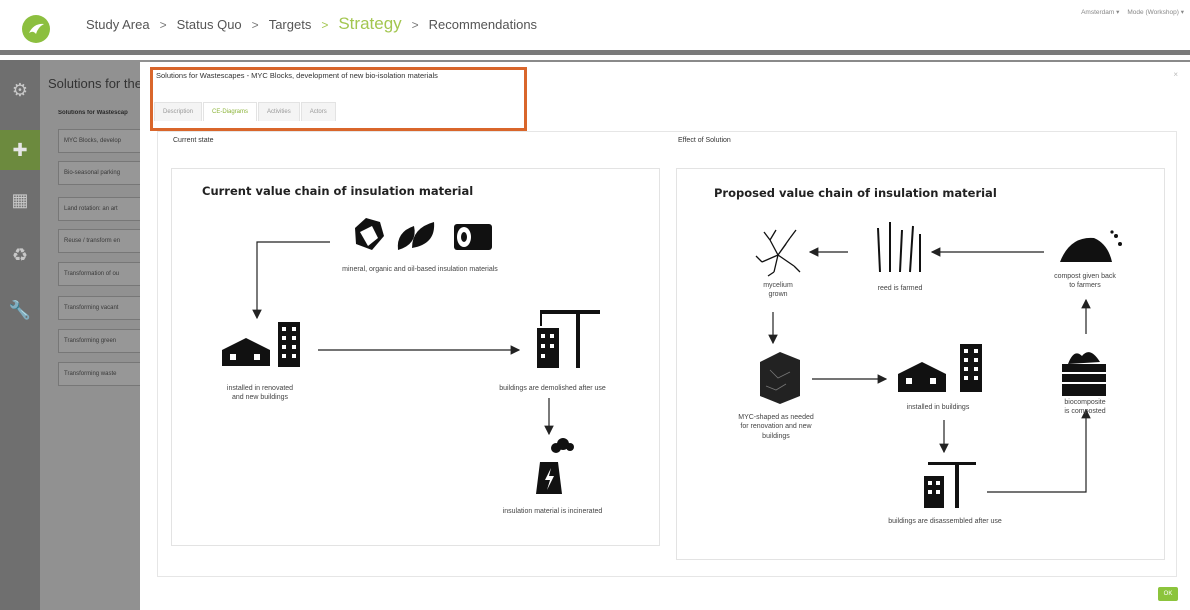  I want to click on installed-label: installed in renovated and new buildings, so click(260, 393).